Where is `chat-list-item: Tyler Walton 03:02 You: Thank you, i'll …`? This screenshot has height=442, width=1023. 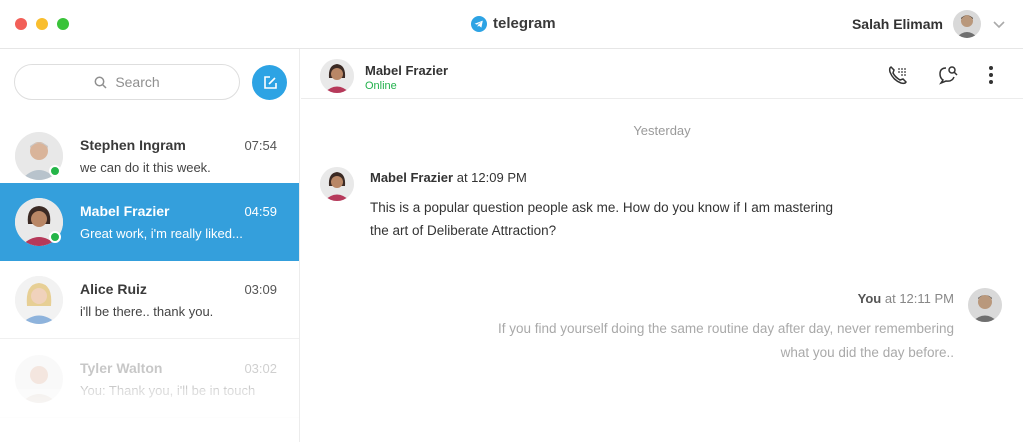 chat-list-item: Tyler Walton 03:02 You: Thank you, i'll … is located at coordinates (149, 379).